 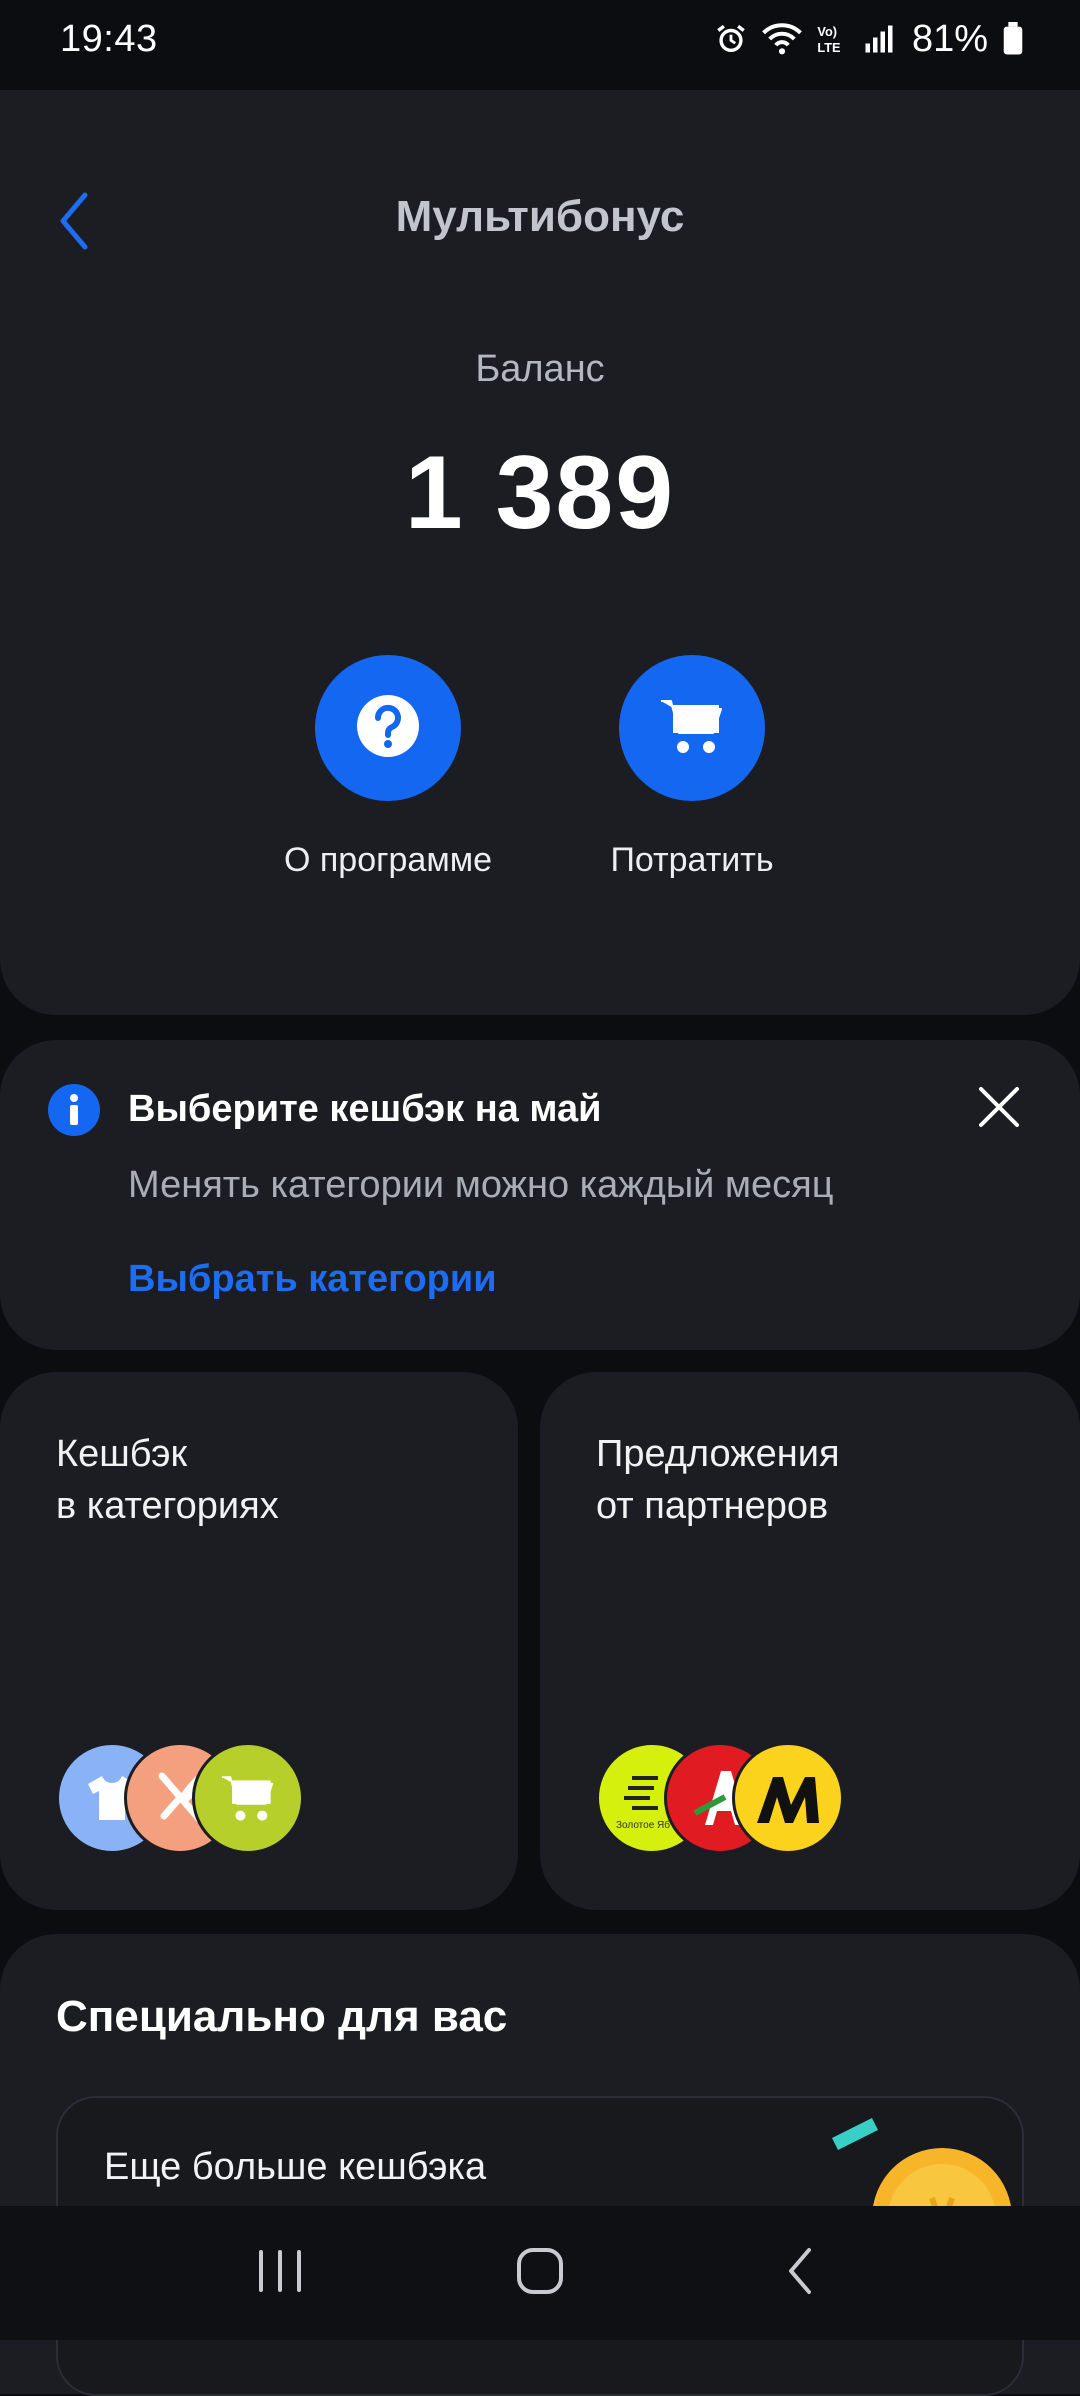 What do you see at coordinates (74, 1110) in the screenshot?
I see `info-icon` at bounding box center [74, 1110].